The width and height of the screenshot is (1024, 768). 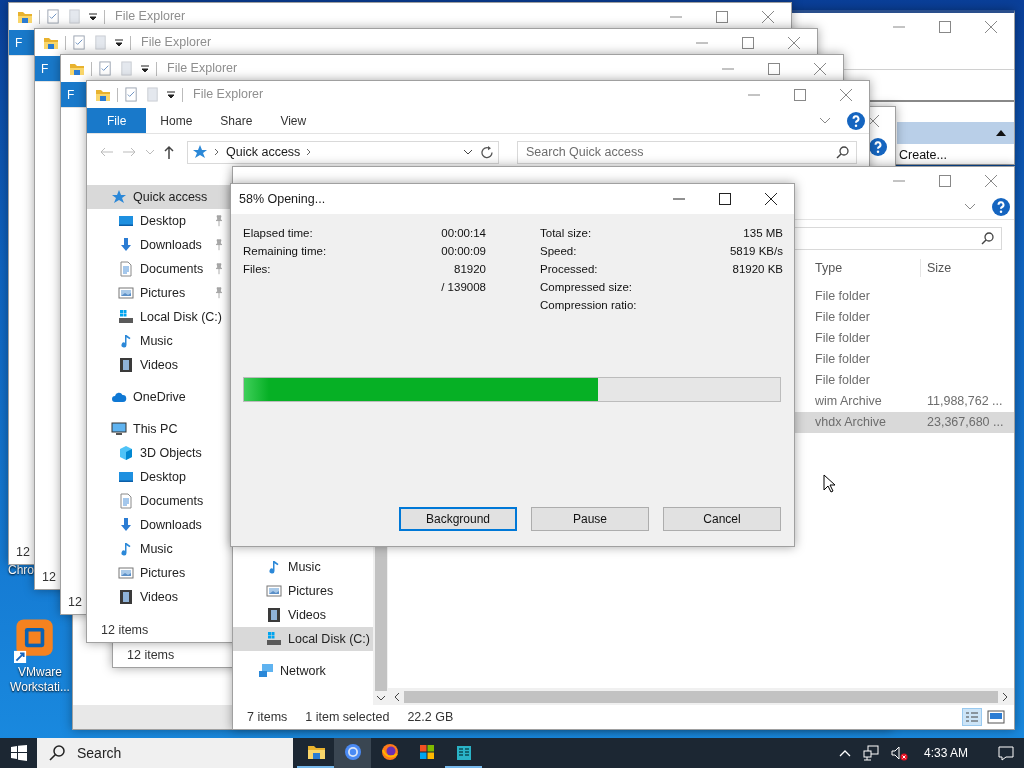 I want to click on sidebar-item: Quick access, so click(x=159, y=197).